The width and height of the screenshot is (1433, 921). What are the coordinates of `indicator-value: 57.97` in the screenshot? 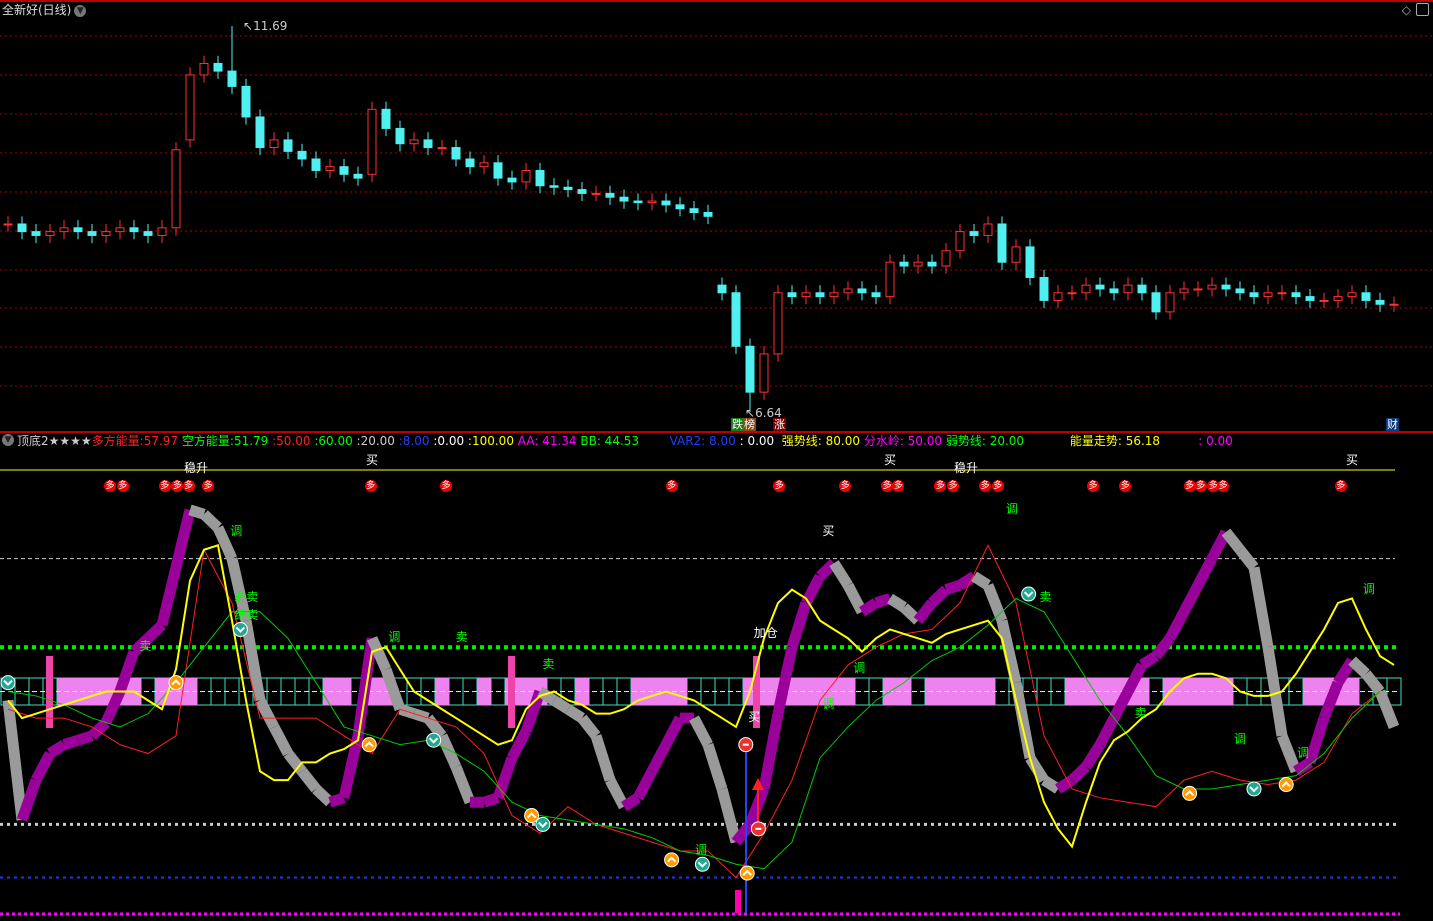 It's located at (161, 441).